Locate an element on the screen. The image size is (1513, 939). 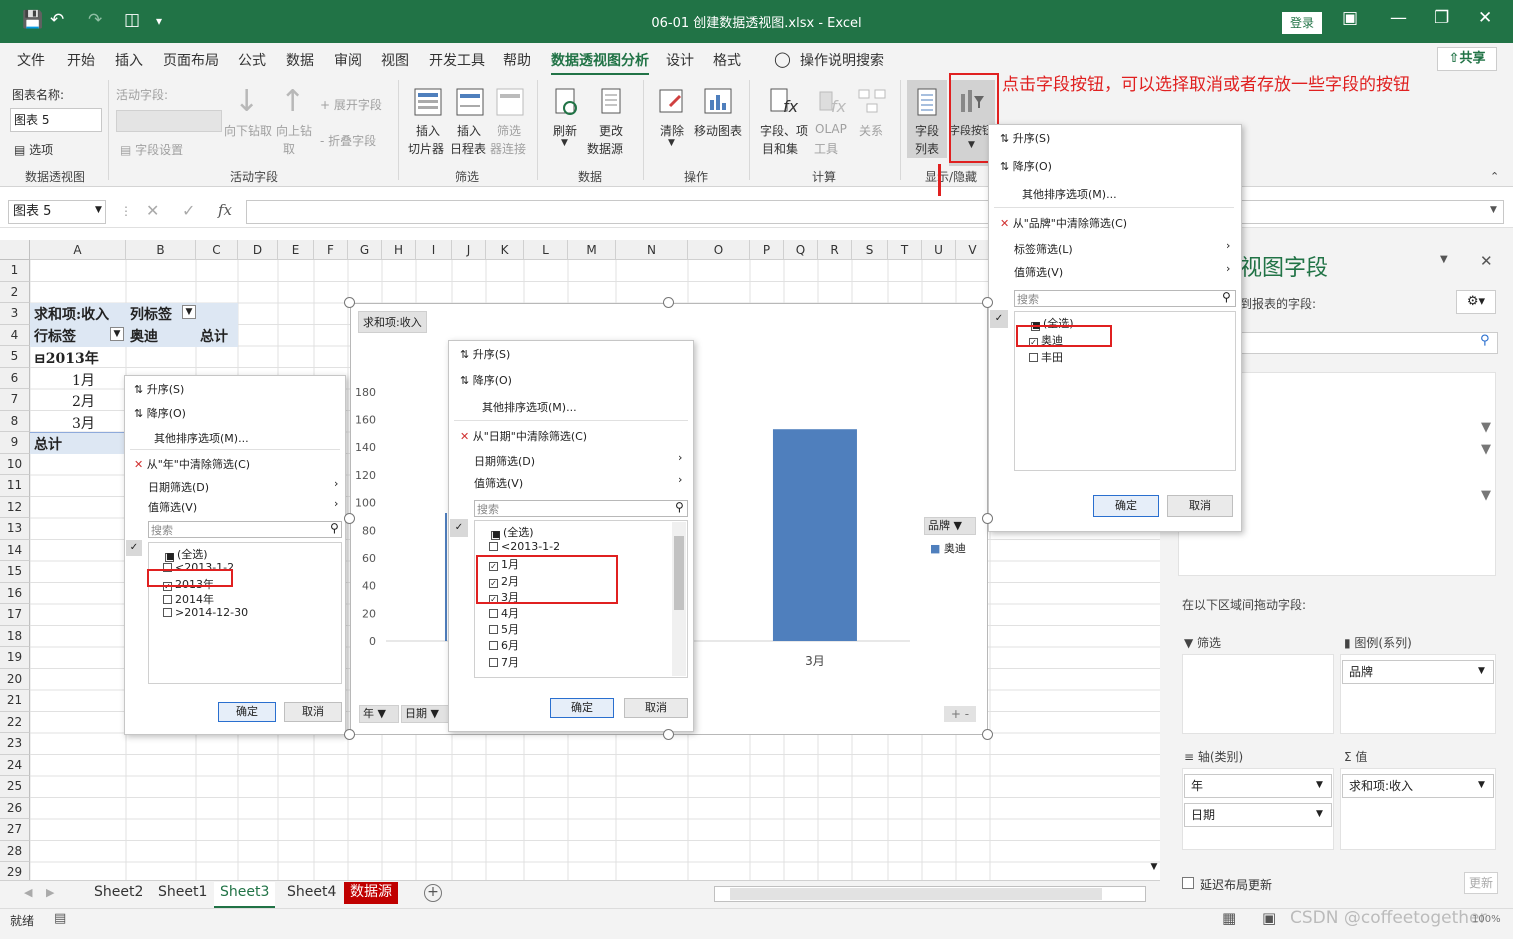
row-header: 22 is located at coordinates (15, 722).